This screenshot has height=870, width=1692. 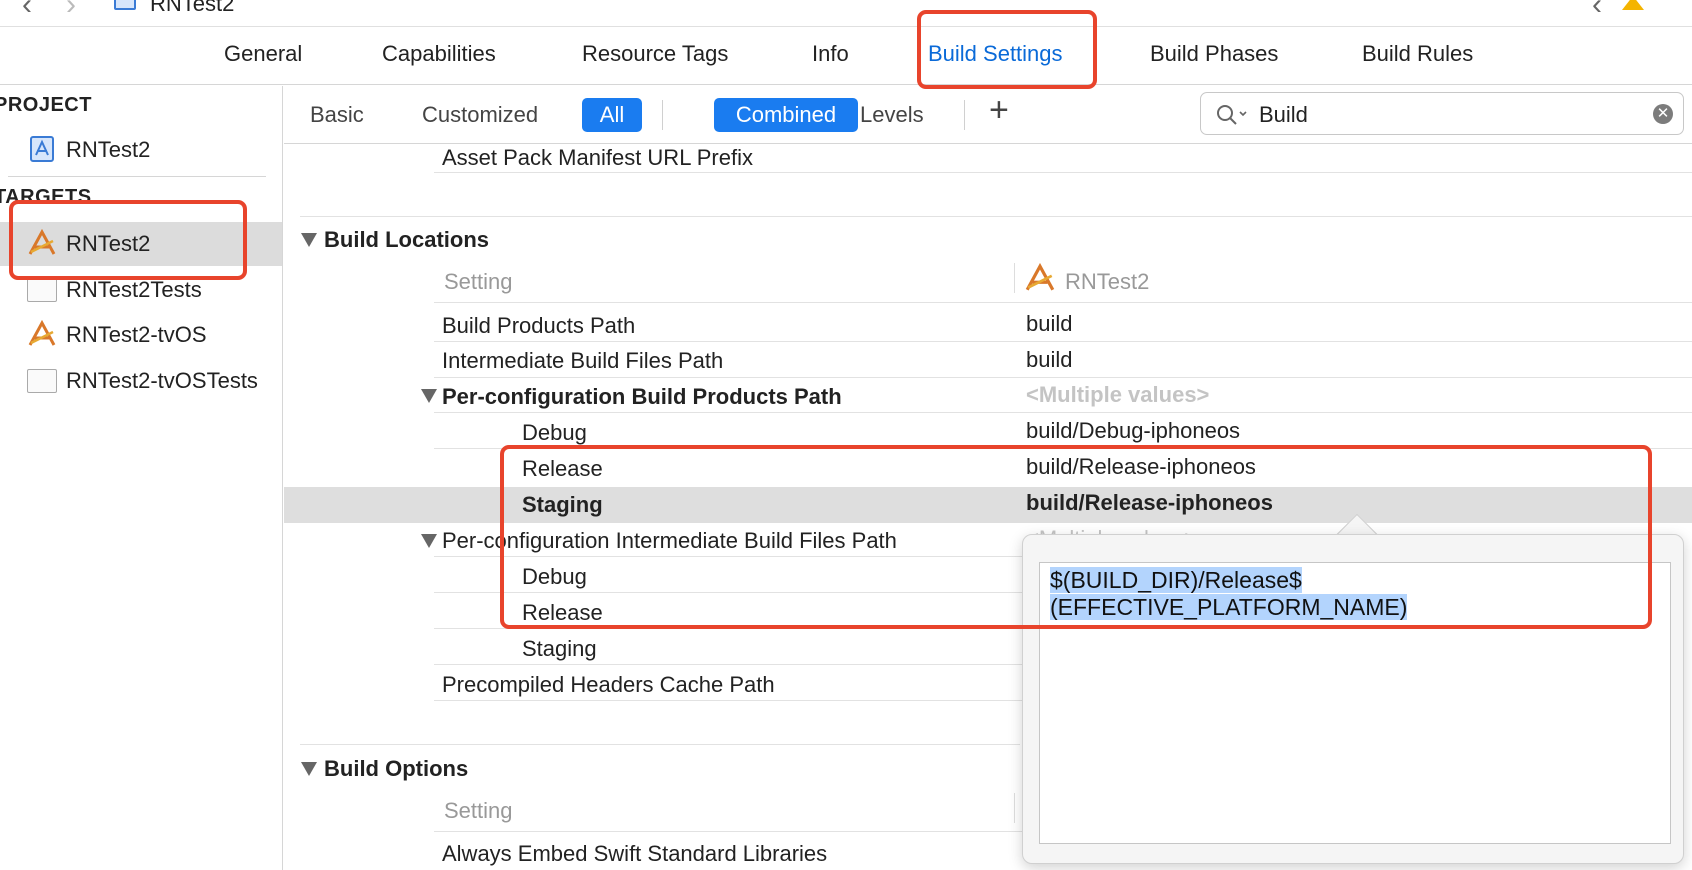 I want to click on tab-build-phases: Build Phases, so click(x=1214, y=54).